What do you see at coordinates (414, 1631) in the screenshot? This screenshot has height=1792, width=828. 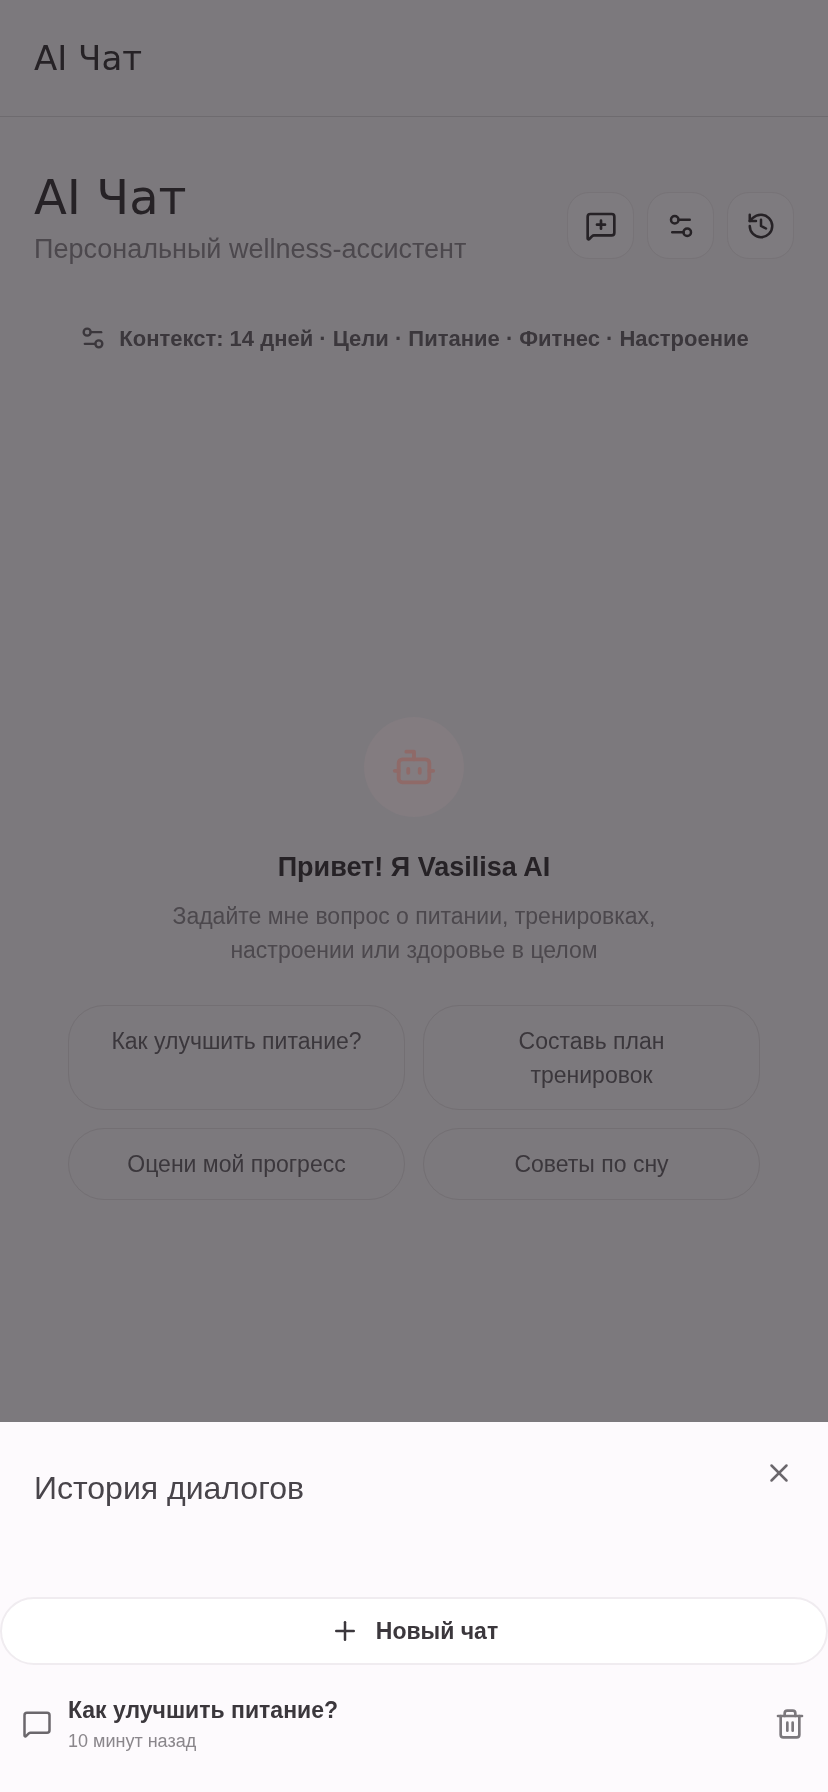 I see `new-chat-button: Новый чат` at bounding box center [414, 1631].